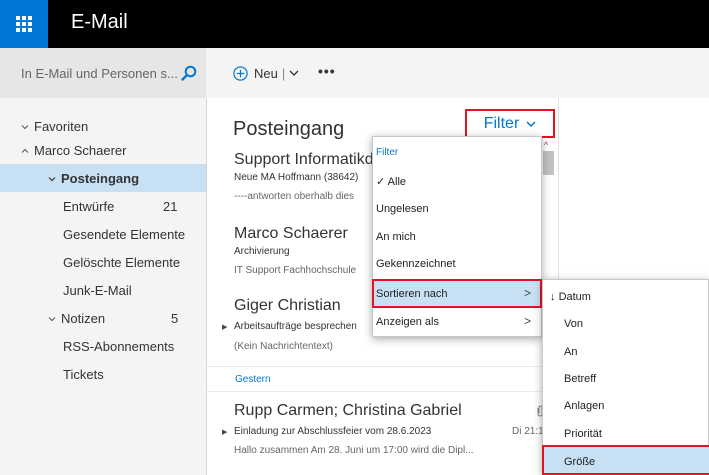 The height and width of the screenshot is (475, 709). I want to click on menu-item-all: ✓ Alle, so click(391, 181).